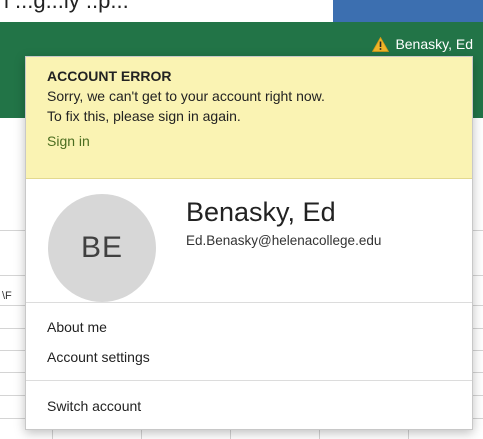  Describe the element at coordinates (98, 357) in the screenshot. I see `account-settings-link: Account settings` at that location.